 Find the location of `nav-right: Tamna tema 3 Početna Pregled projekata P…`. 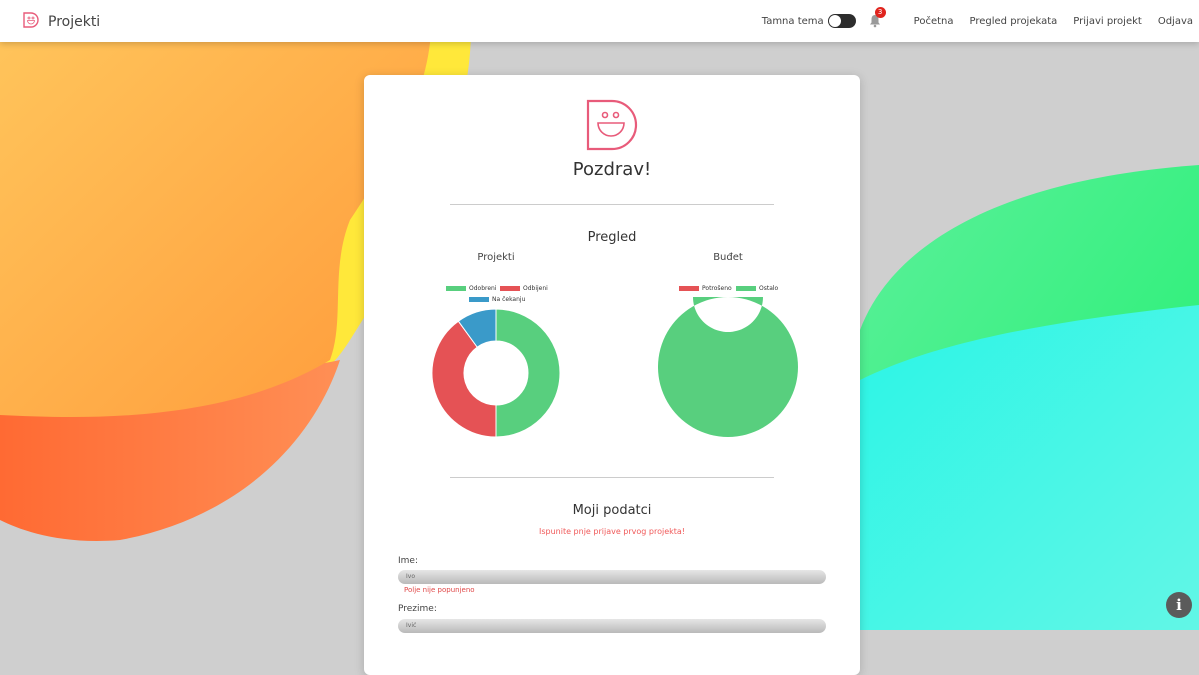

nav-right: Tamna tema 3 Početna Pregled projekata P… is located at coordinates (977, 21).